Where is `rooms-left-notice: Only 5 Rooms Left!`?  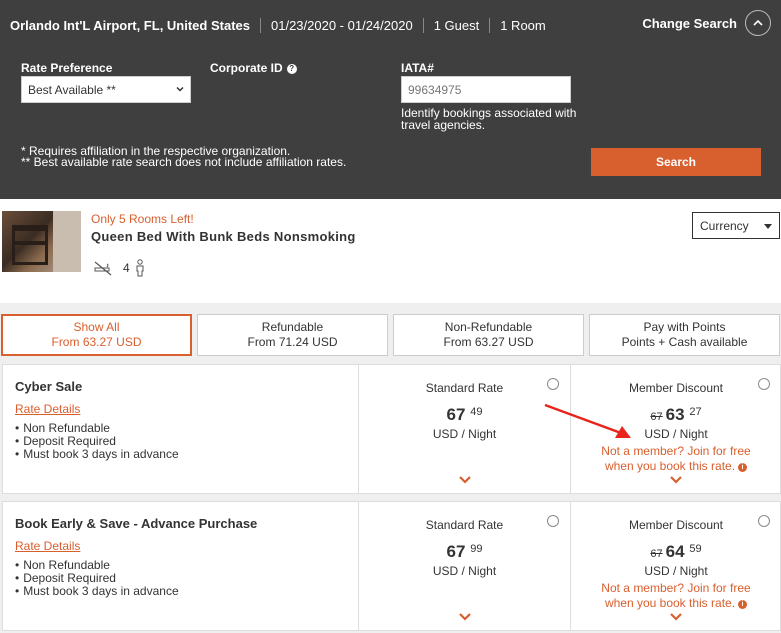
rooms-left-notice: Only 5 Rooms Left! is located at coordinates (142, 219).